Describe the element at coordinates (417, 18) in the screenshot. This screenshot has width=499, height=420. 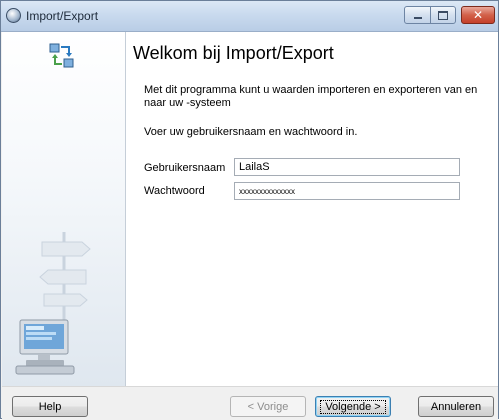
I see `minimize-icon` at that location.